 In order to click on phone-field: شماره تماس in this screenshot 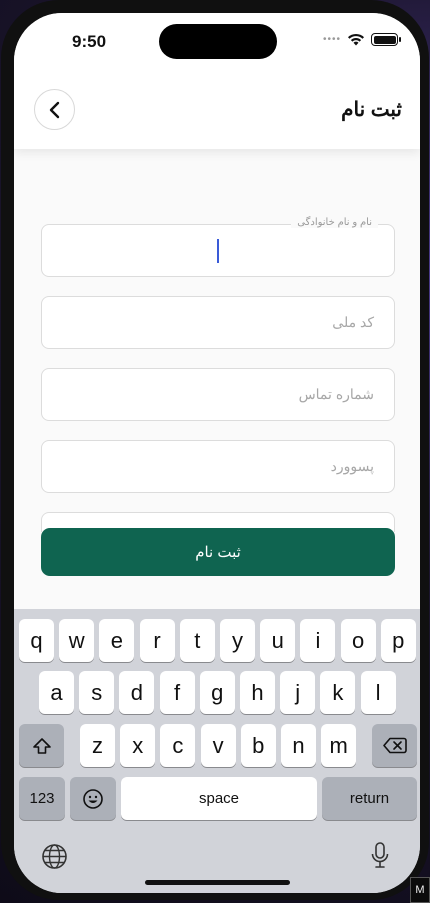, I will do `click(218, 394)`.